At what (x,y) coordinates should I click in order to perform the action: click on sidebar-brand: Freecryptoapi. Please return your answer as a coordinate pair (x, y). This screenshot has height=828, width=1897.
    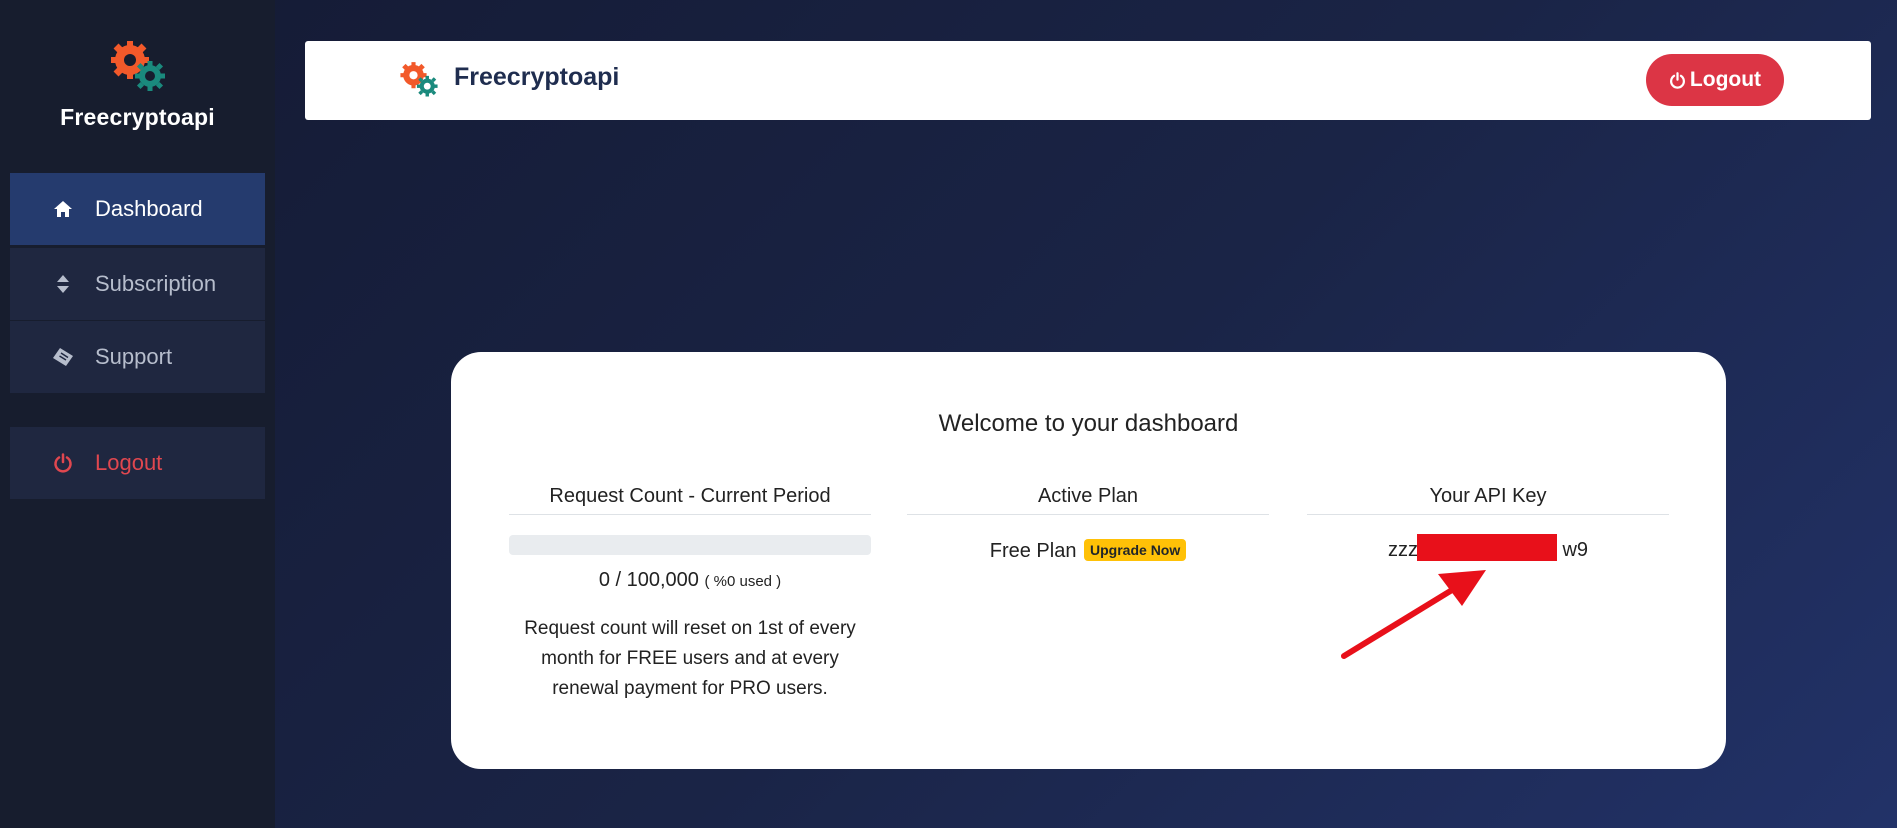
    Looking at the image, I should click on (137, 84).